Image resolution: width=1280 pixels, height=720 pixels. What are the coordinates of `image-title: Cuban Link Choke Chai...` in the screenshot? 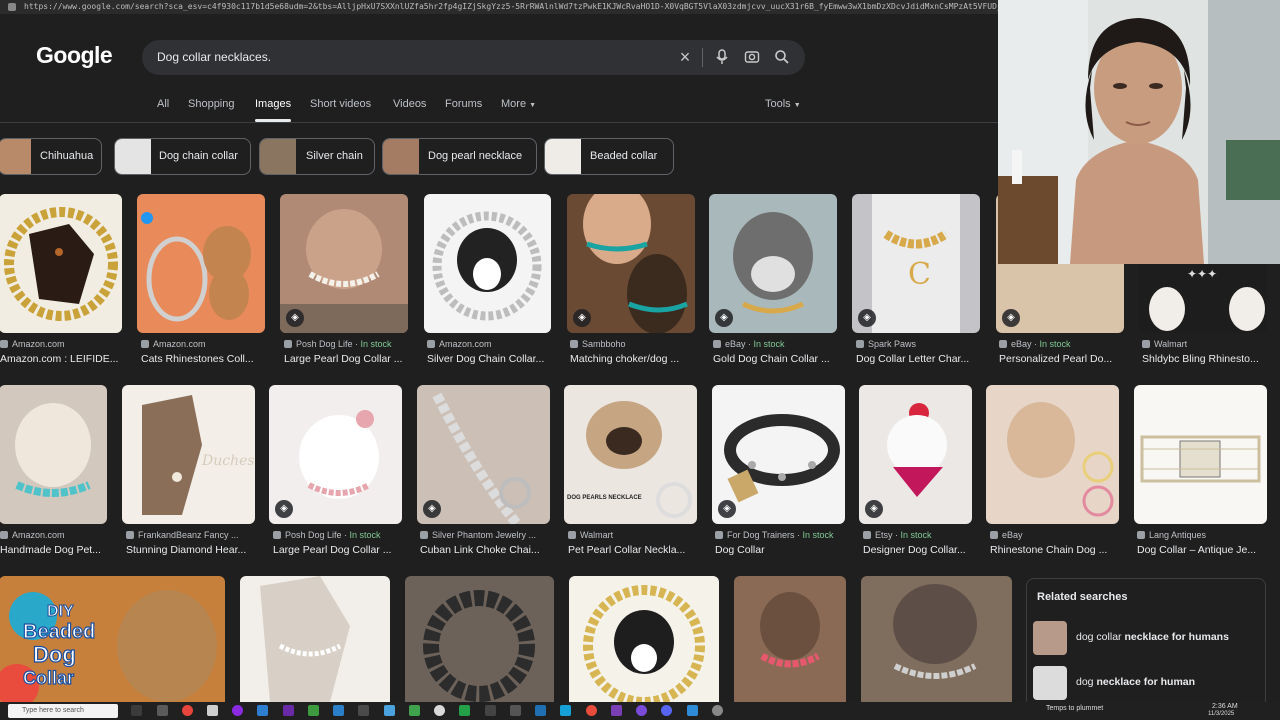 It's located at (486, 550).